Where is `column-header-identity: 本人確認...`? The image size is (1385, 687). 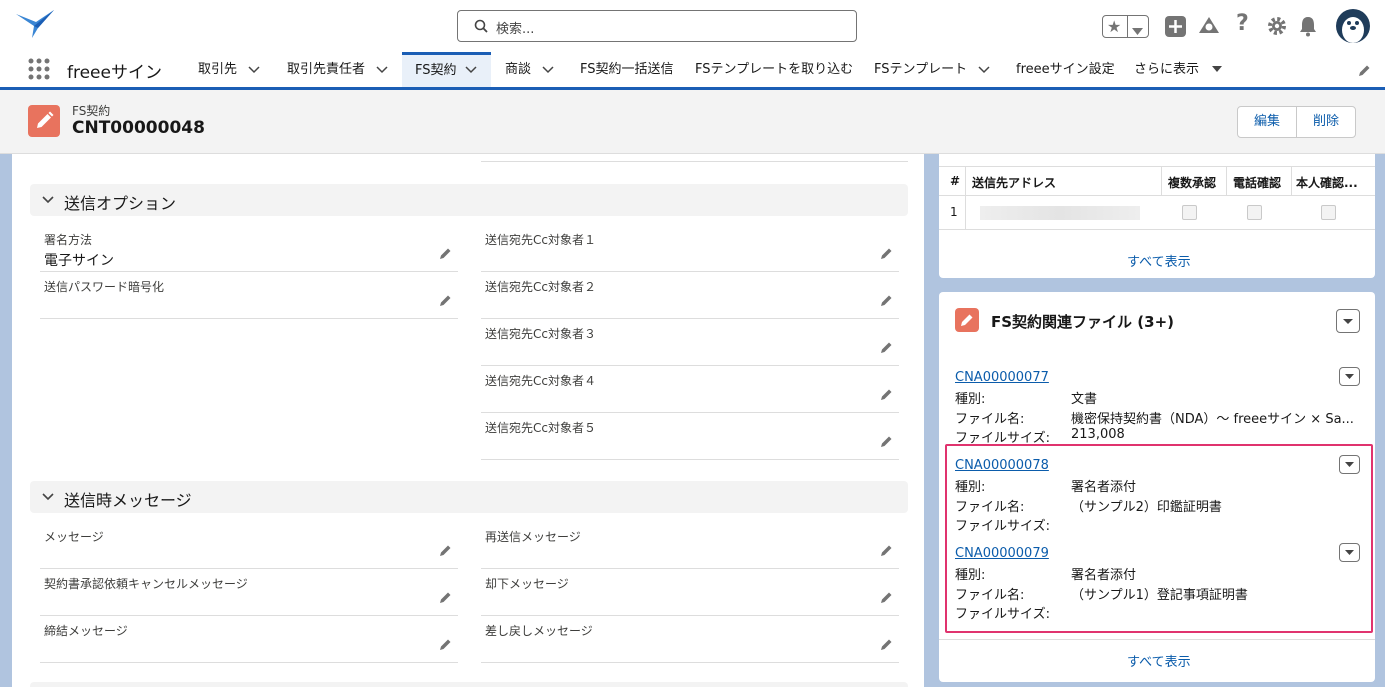
column-header-identity: 本人確認... is located at coordinates (1327, 182).